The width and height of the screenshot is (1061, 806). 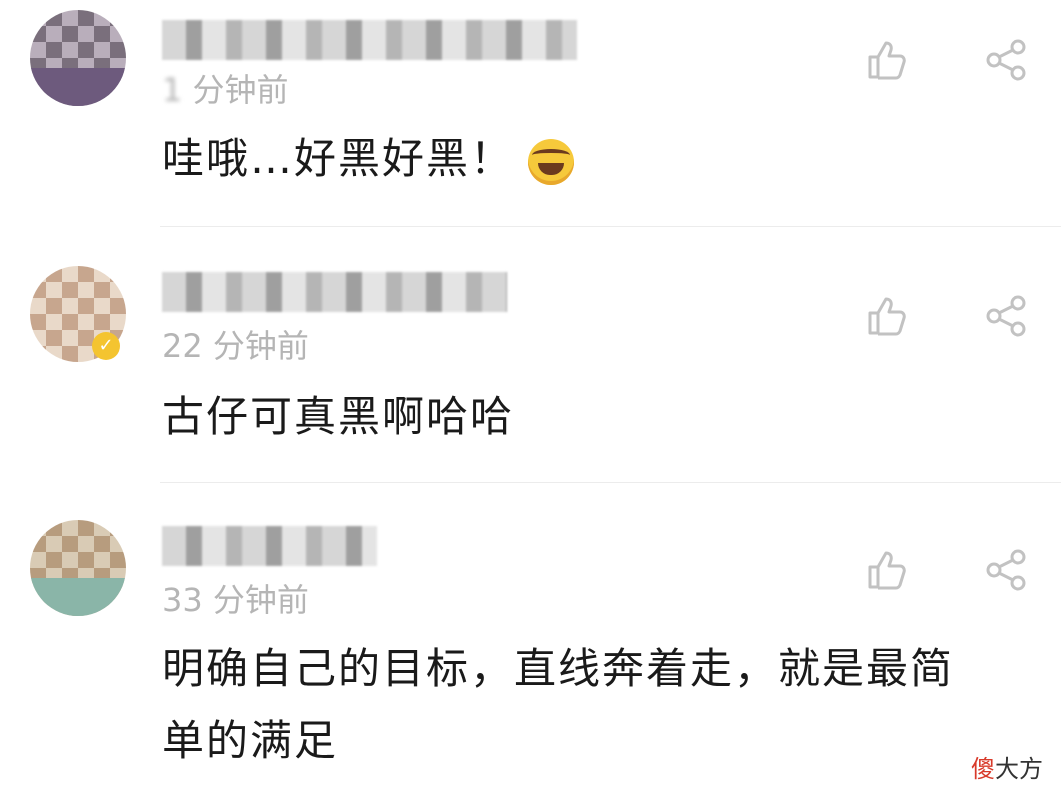 I want to click on comment-time: 1 分钟前, so click(x=225, y=90).